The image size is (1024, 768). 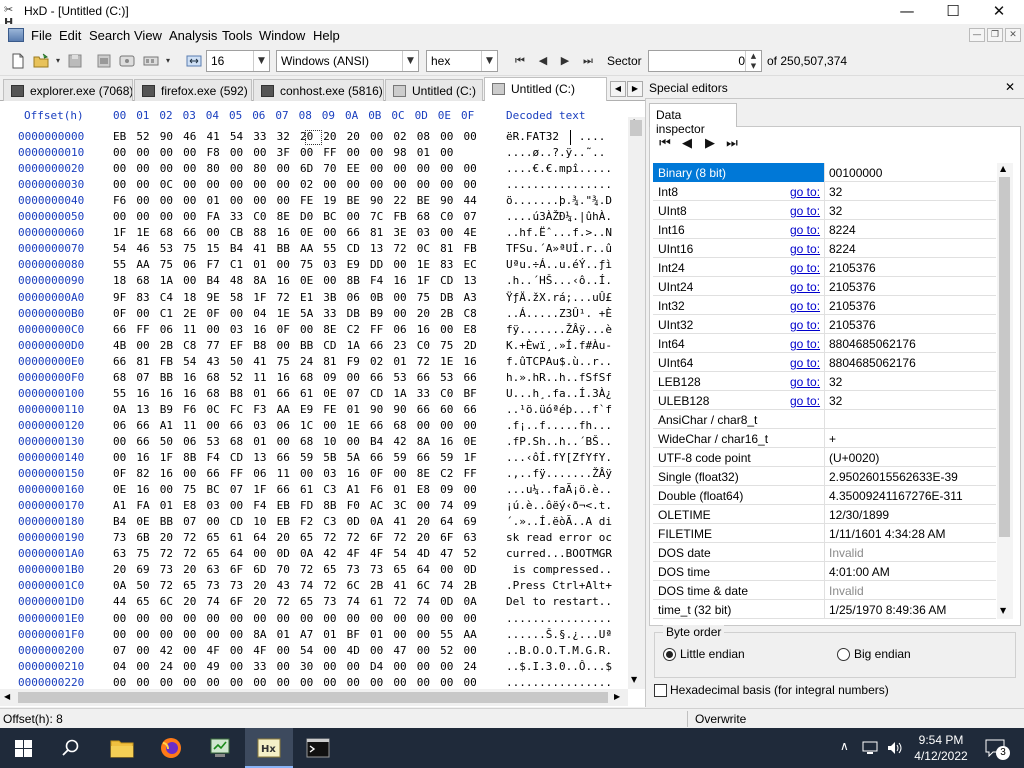 I want to click on next-item-icon: ▶, so click(x=710, y=144).